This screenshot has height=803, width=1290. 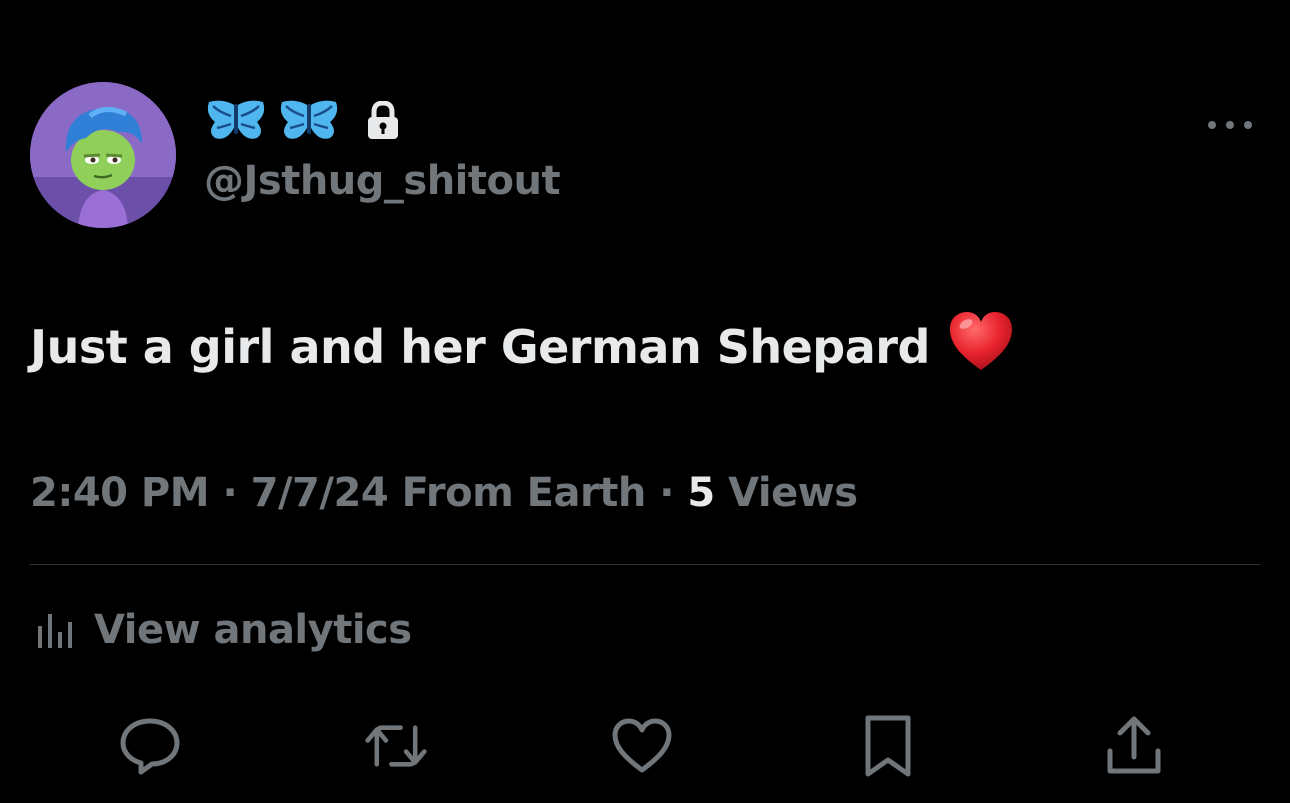 I want to click on more-options-button, so click(x=1230, y=125).